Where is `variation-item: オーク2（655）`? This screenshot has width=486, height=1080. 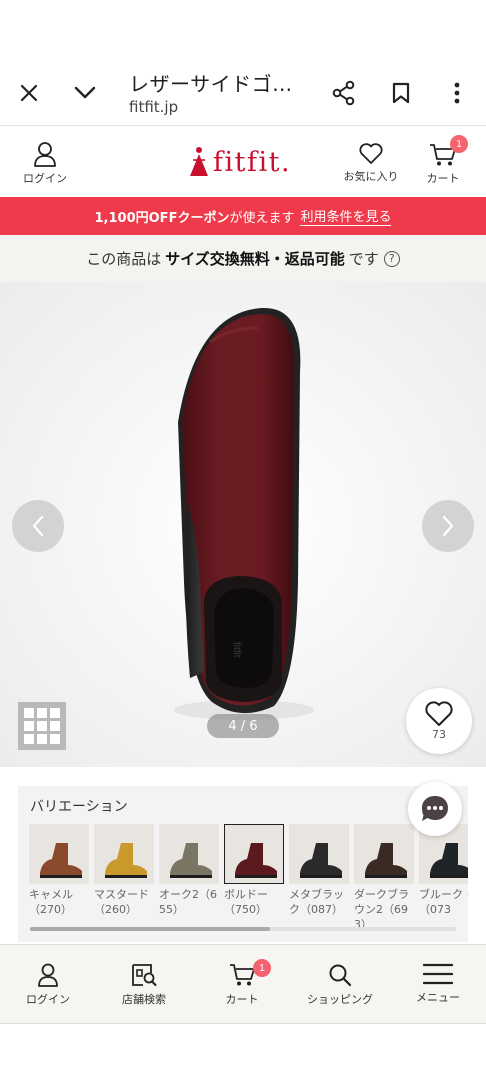
variation-item: オーク2（655） is located at coordinates (189, 878).